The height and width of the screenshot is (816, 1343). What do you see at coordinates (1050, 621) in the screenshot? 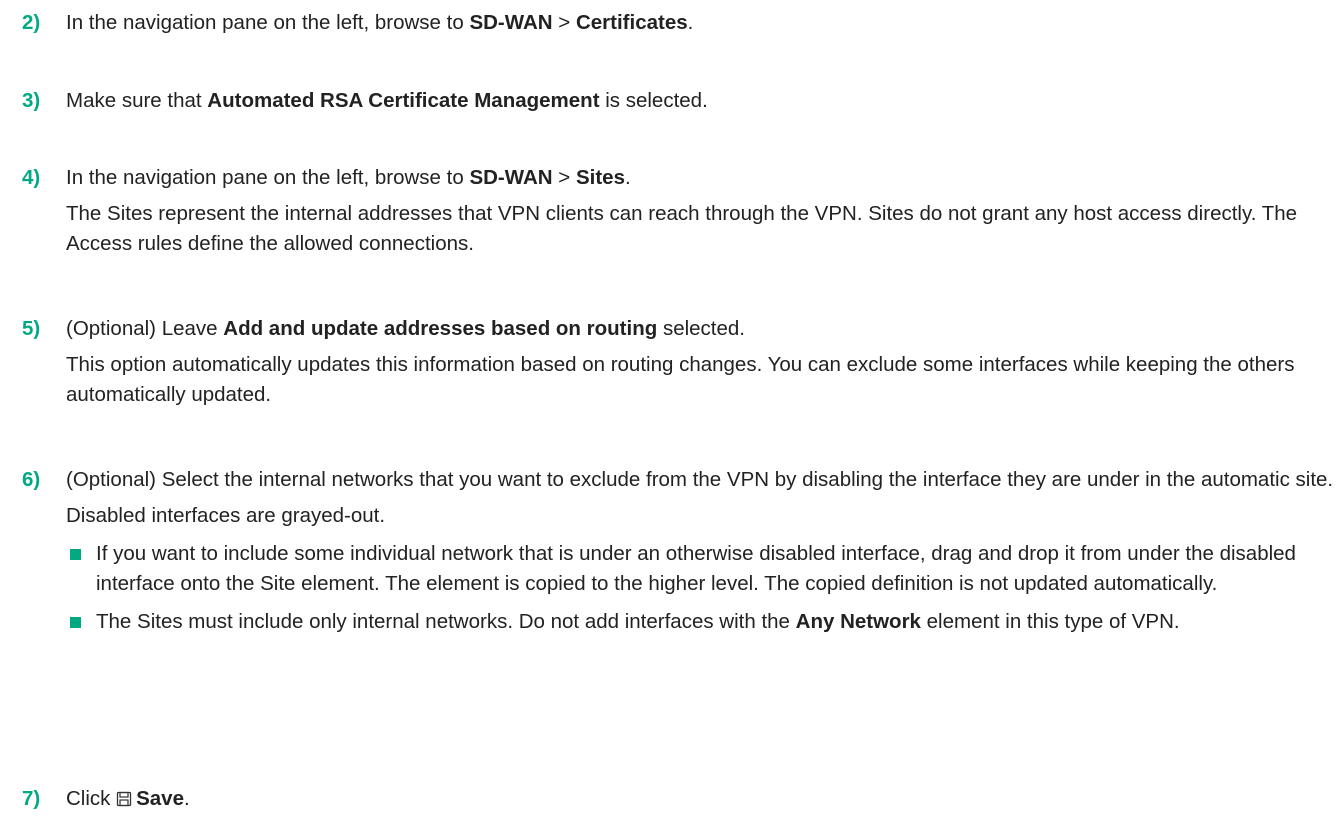
I see `list-item-text-end: element in this type of VPN.` at bounding box center [1050, 621].